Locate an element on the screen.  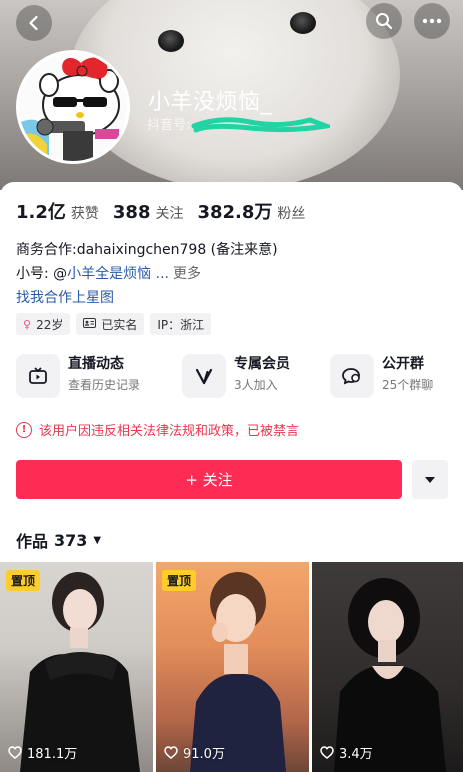
warning-icon: ! is located at coordinates (24, 429).